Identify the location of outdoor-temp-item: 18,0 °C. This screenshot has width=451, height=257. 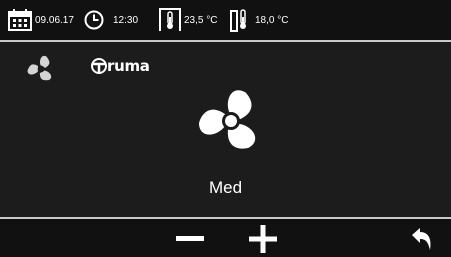
(259, 20).